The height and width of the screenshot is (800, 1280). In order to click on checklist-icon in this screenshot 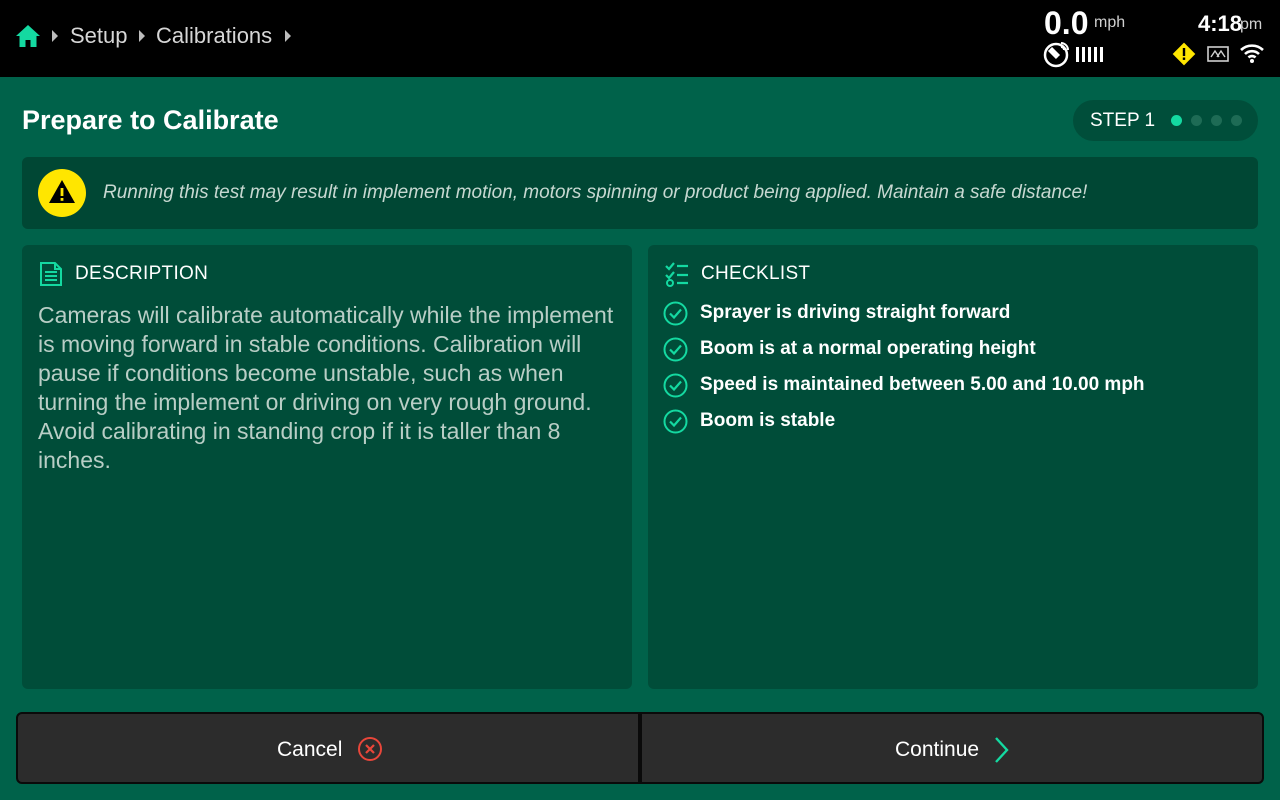, I will do `click(677, 274)`.